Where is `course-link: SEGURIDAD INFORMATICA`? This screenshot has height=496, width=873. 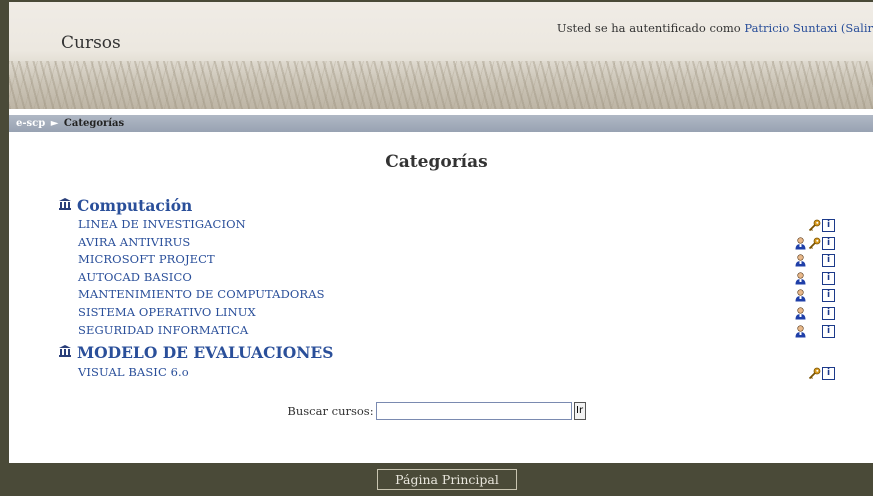
course-link: SEGURIDAD INFORMATICA is located at coordinates (163, 330).